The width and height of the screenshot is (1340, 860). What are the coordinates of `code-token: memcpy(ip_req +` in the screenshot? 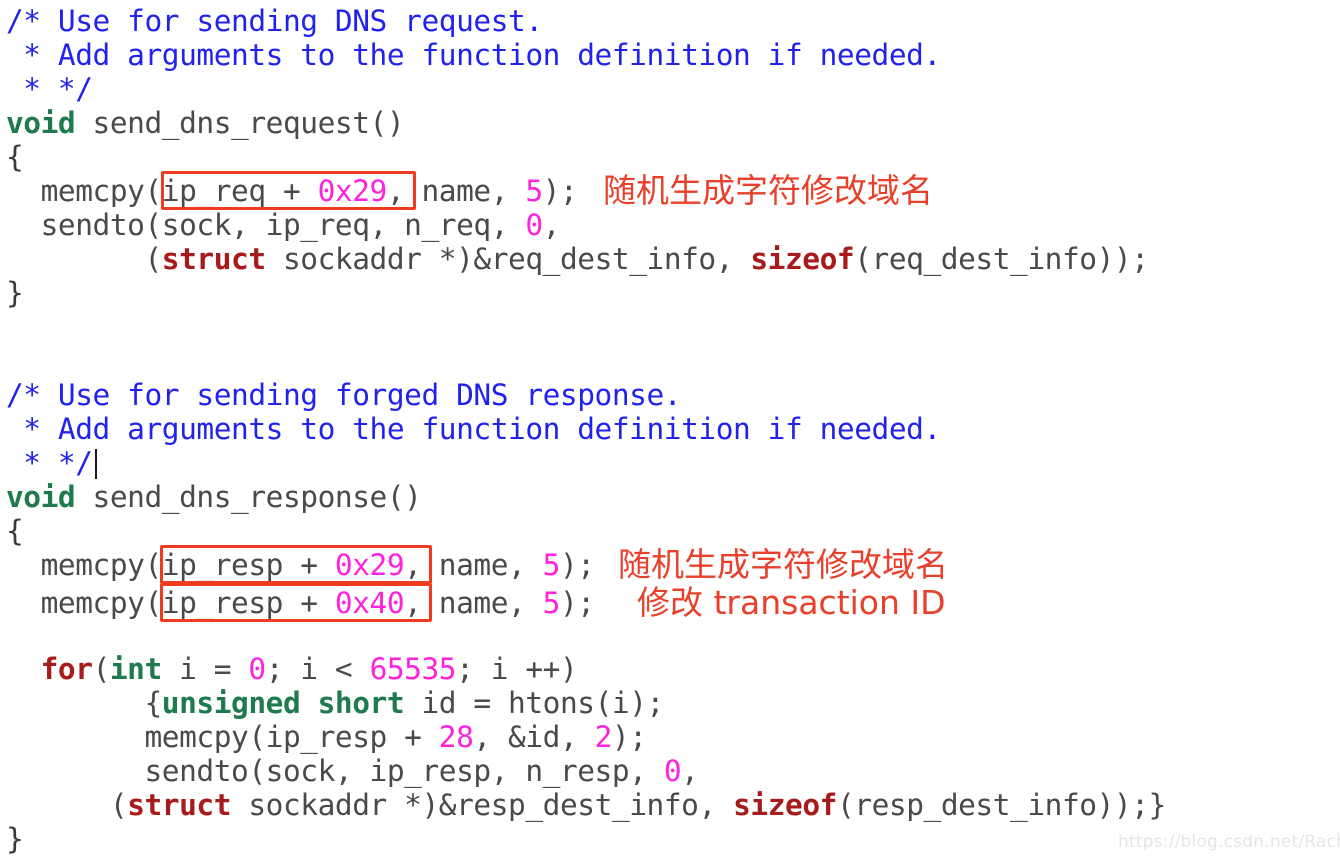 It's located at (162, 191).